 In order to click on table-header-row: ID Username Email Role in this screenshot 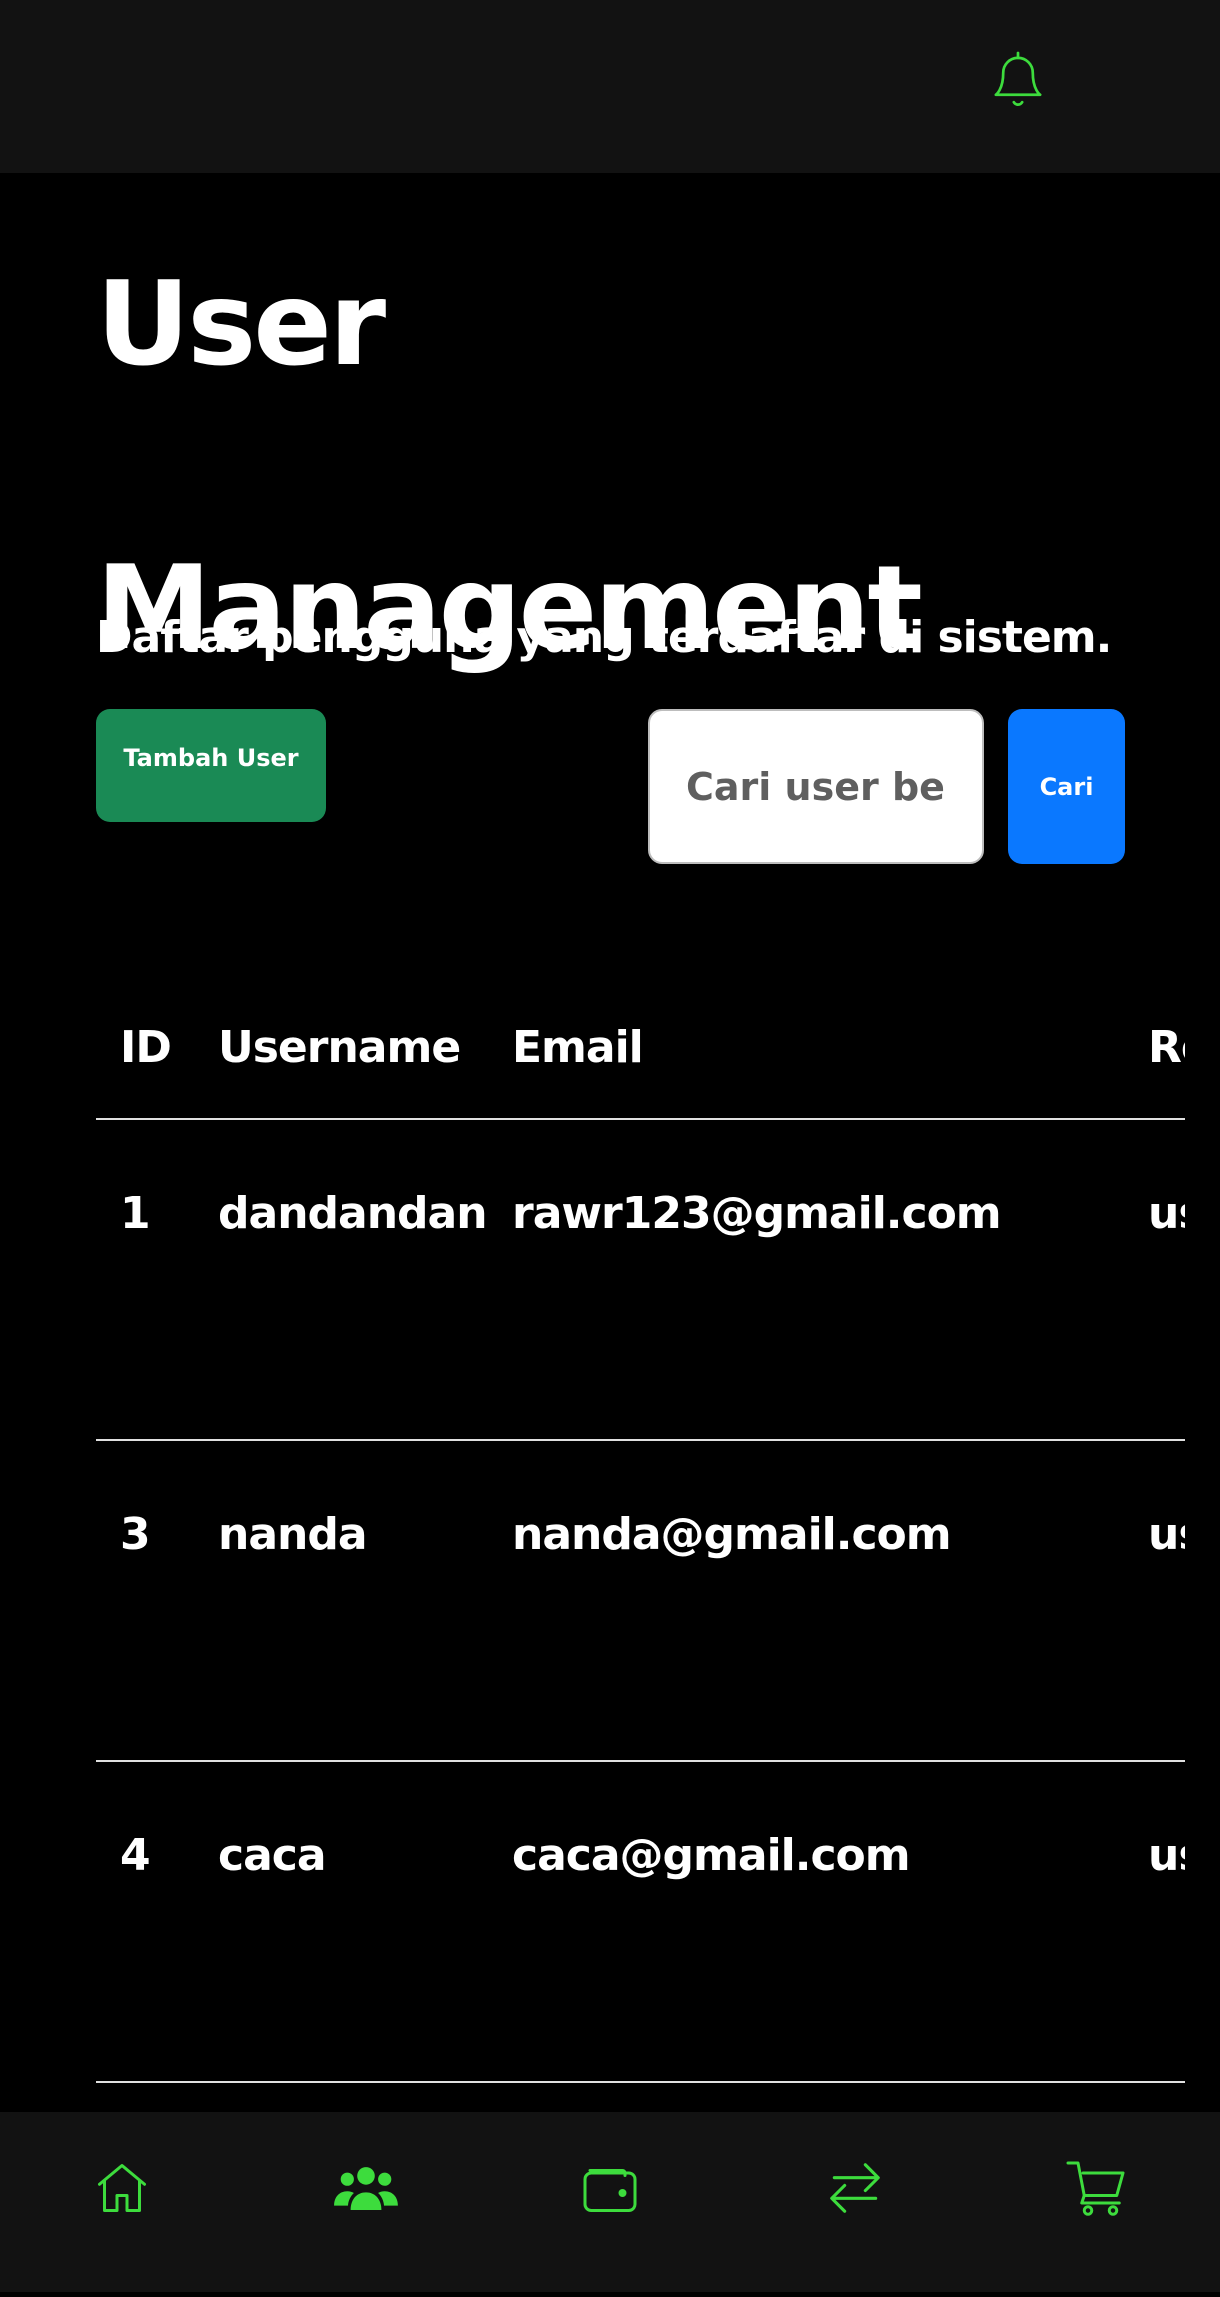, I will do `click(640, 1025)`.